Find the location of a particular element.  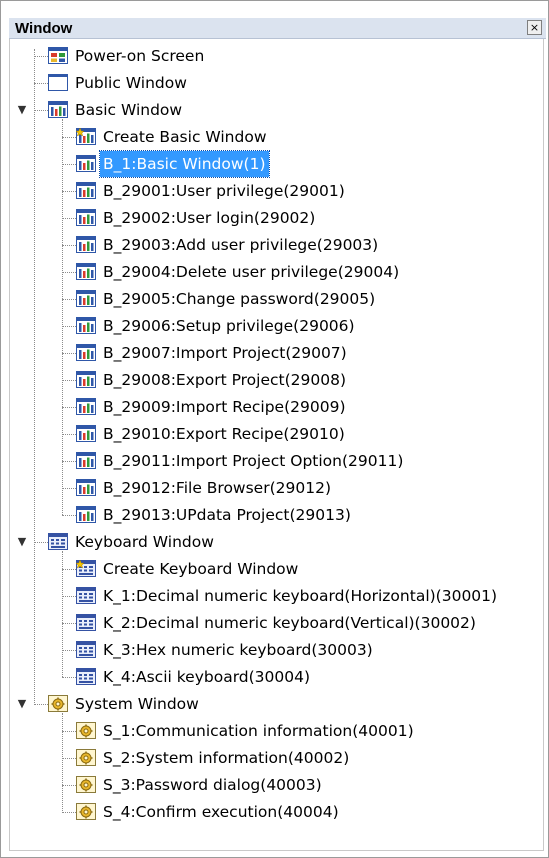

panel-titlebar: Window × is located at coordinates (277, 28).